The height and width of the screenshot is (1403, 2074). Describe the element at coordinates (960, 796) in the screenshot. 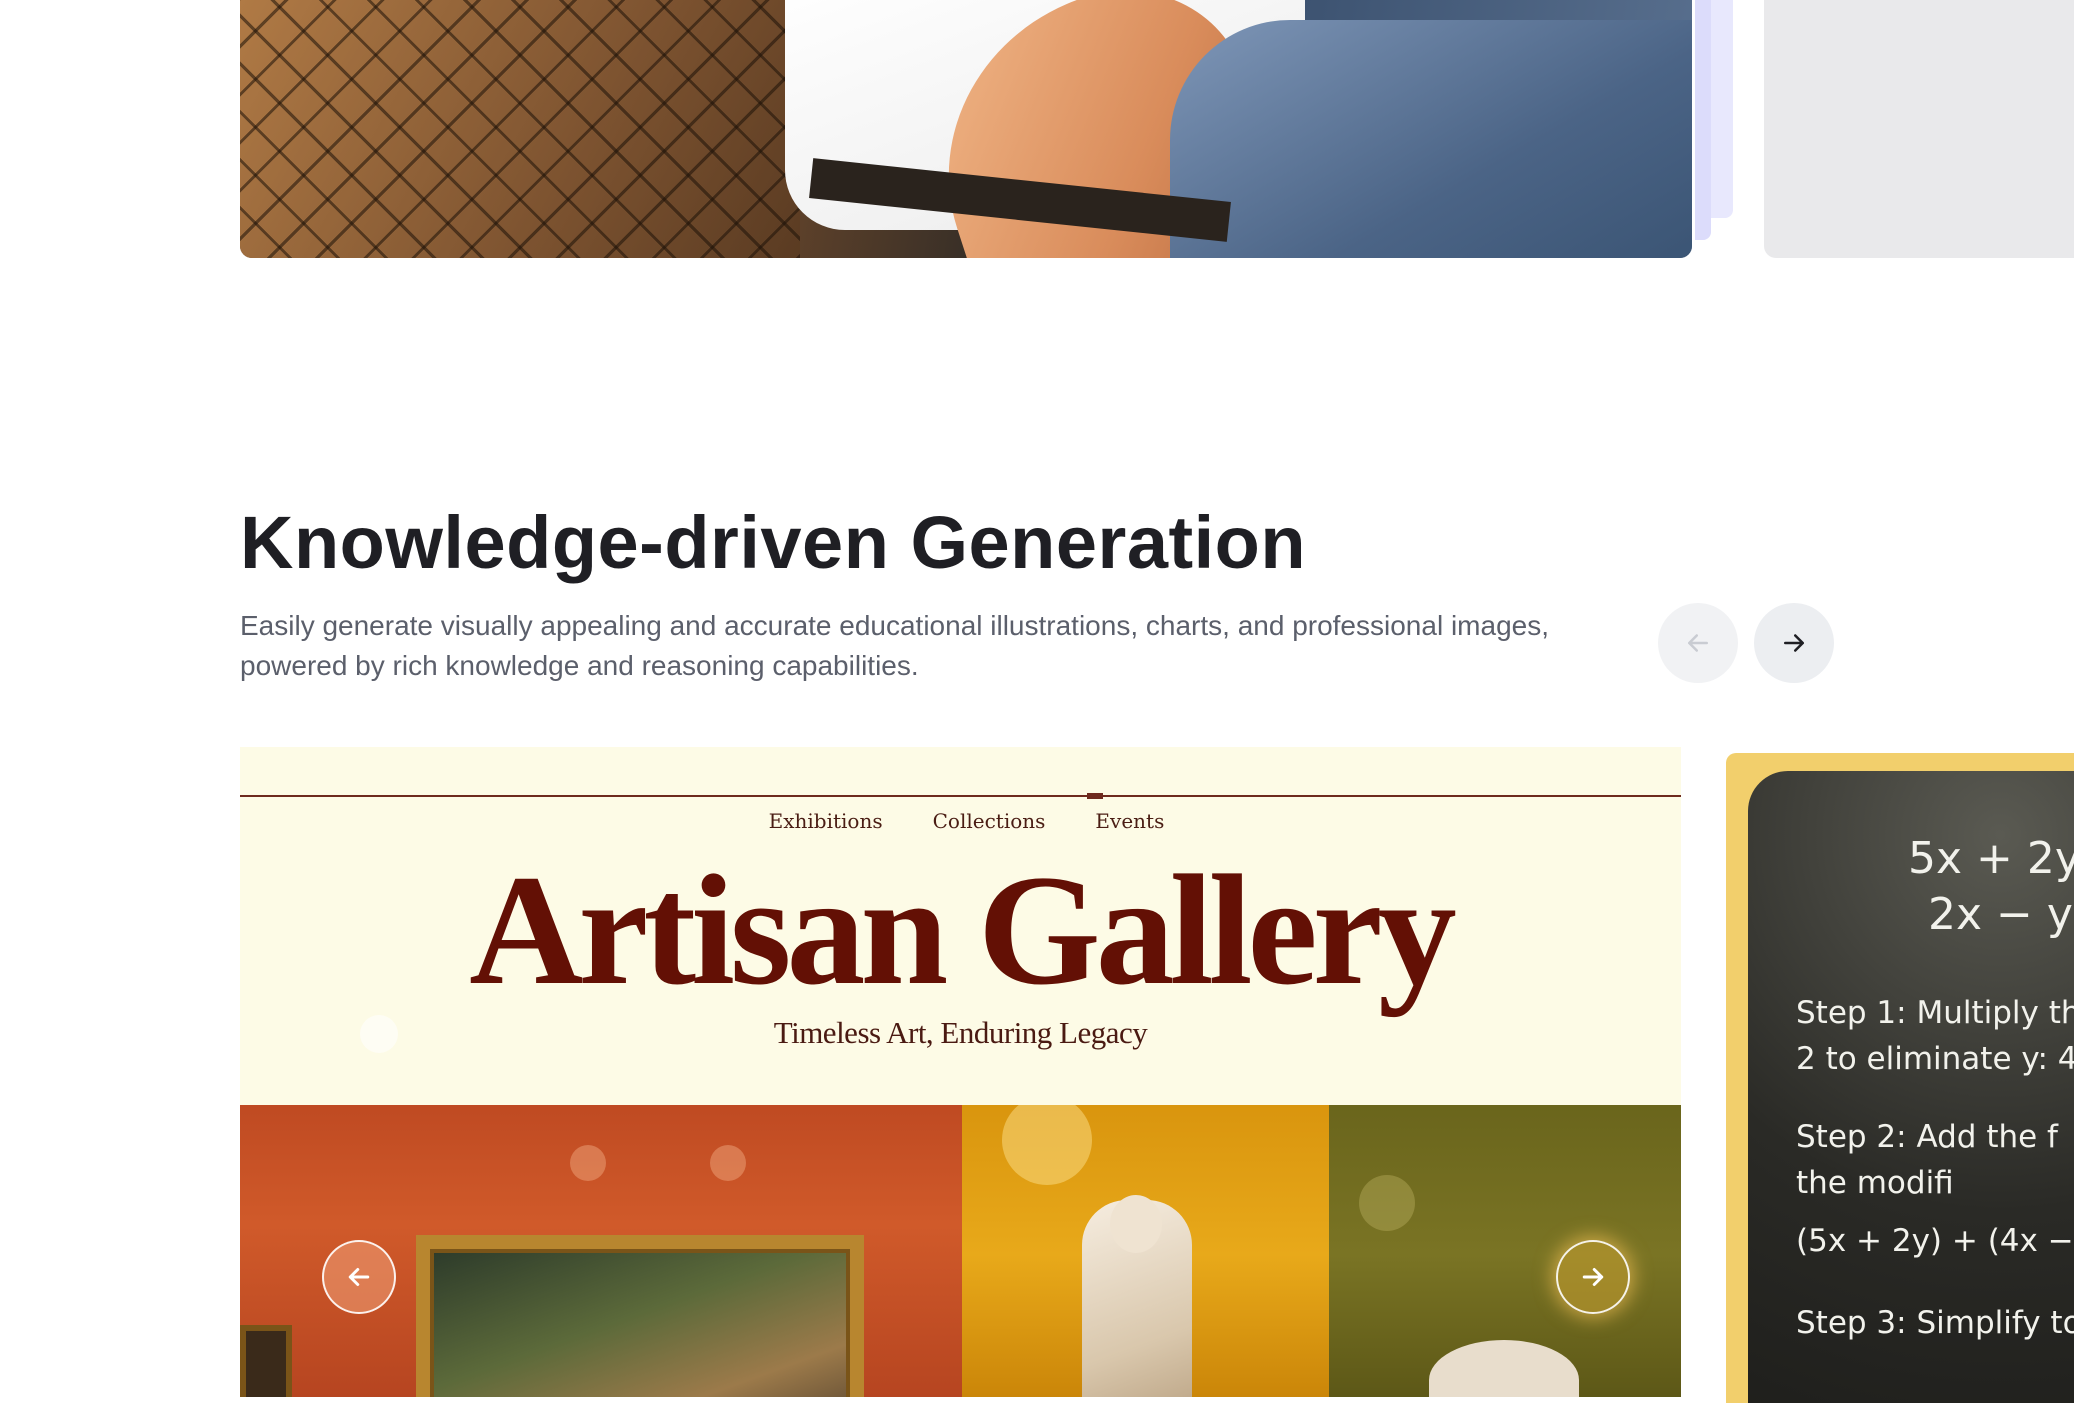

I see `divider` at that location.